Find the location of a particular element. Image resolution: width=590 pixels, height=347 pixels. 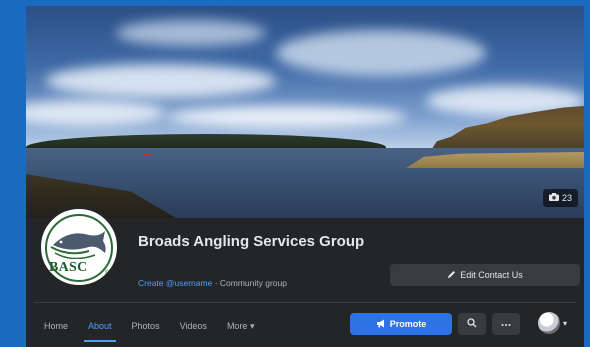

more-icon is located at coordinates (506, 324).